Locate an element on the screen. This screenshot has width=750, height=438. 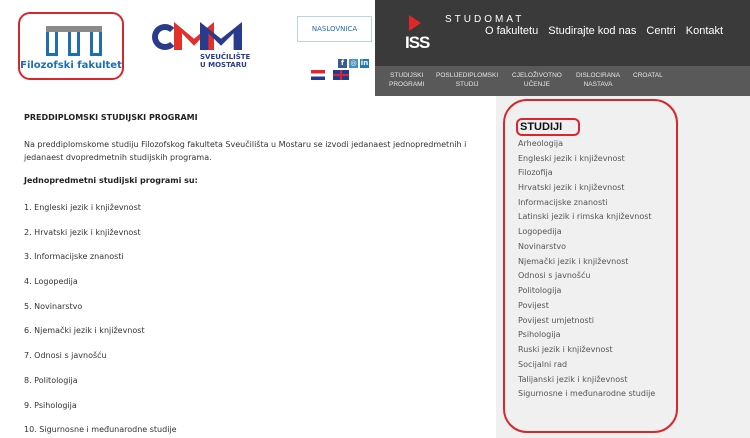
sidebar-item-talijanski: Talijanski jezik i književnost is located at coordinates (572, 379).